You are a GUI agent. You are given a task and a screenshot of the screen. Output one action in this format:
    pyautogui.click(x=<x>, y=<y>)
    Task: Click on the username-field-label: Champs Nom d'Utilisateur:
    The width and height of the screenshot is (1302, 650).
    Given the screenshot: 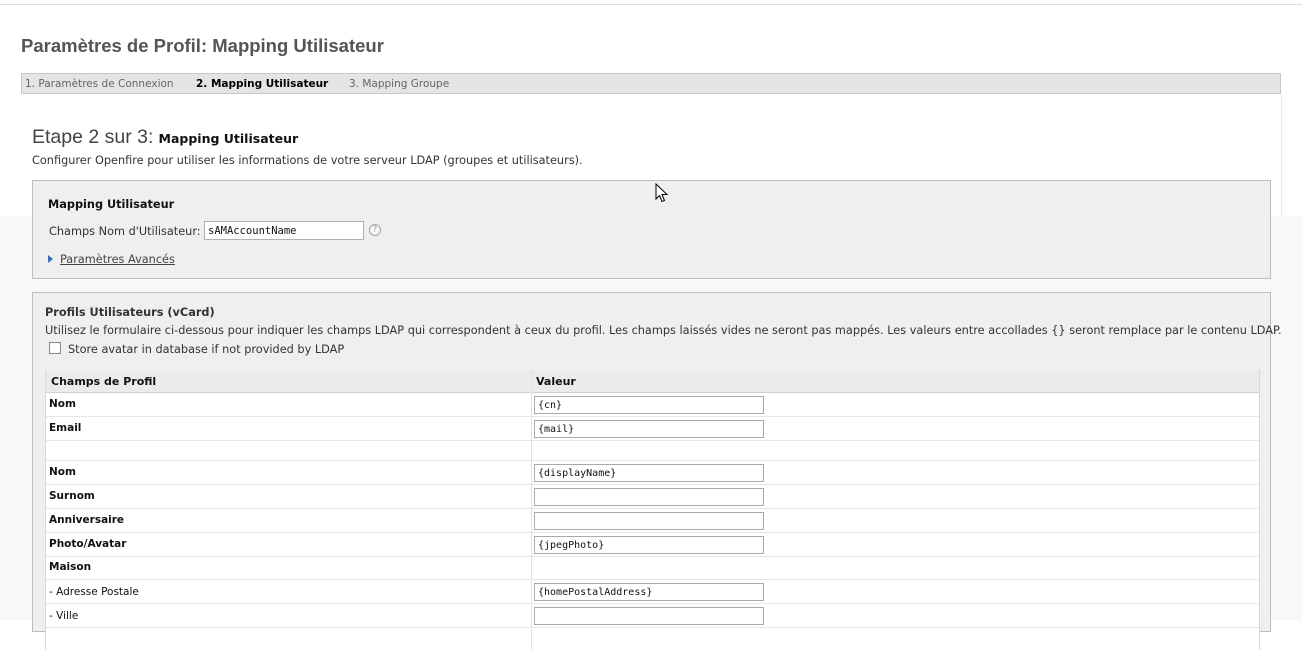 What is the action you would take?
    pyautogui.click(x=125, y=231)
    